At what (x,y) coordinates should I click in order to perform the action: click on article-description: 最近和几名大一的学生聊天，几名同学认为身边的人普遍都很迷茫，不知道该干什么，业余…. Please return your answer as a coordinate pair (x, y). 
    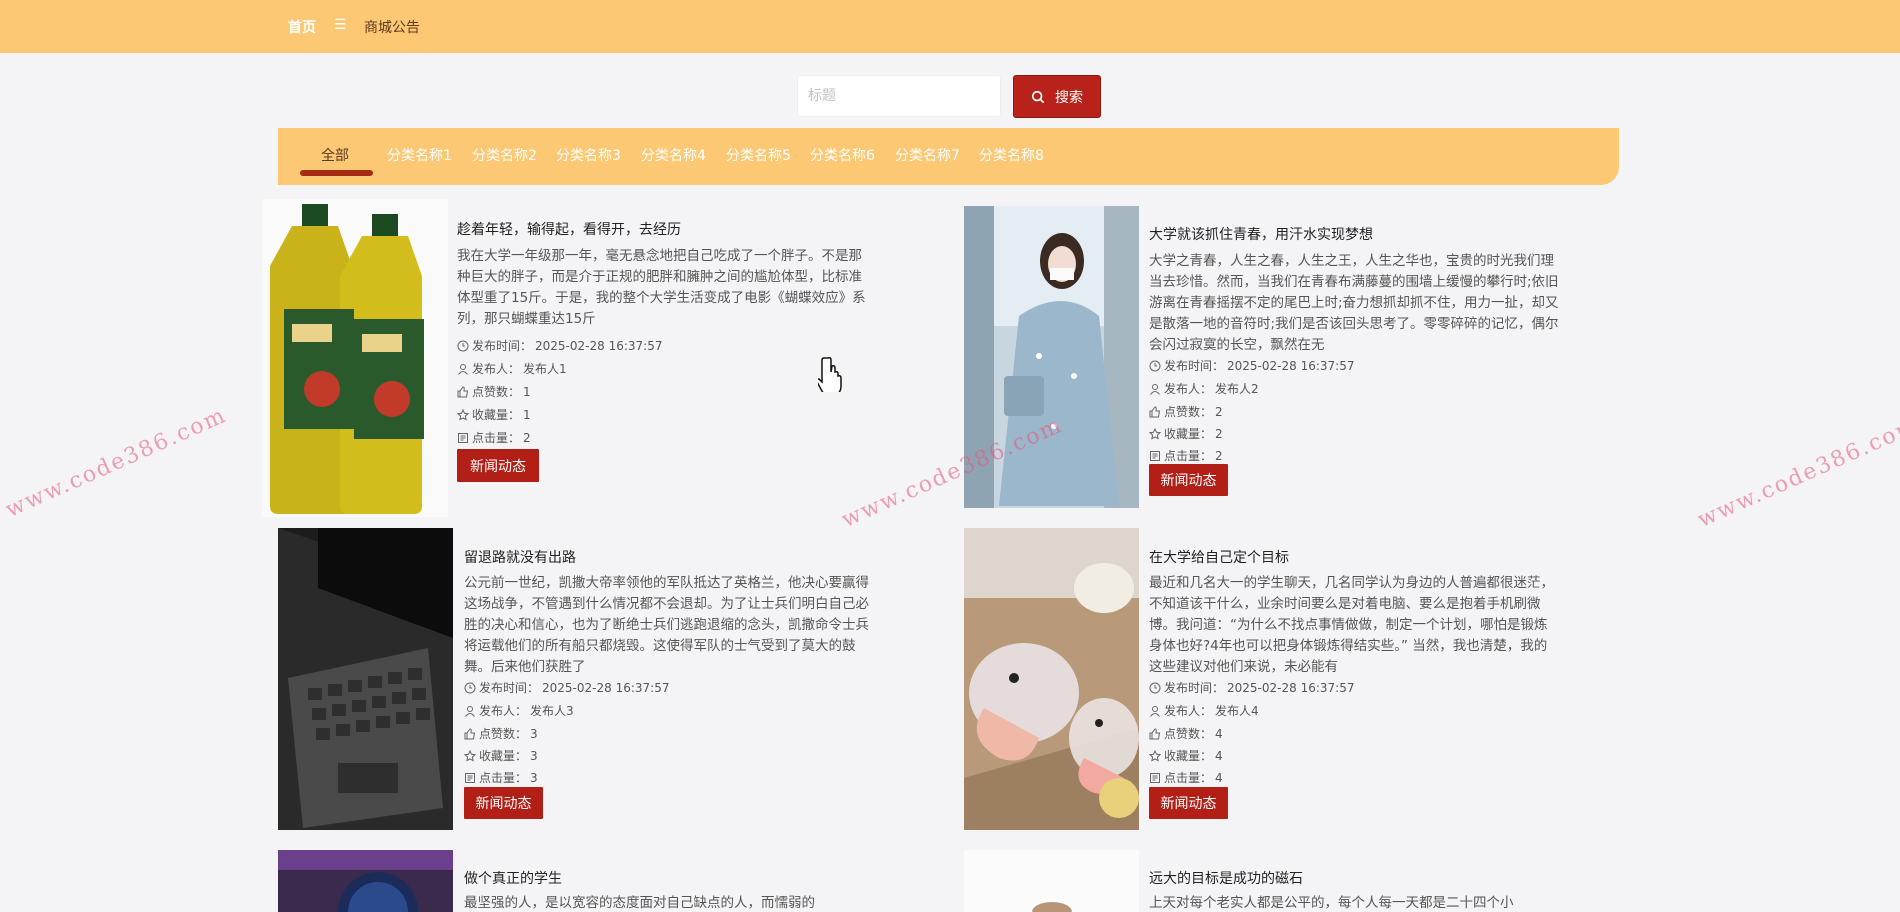
    Looking at the image, I should click on (1351, 625).